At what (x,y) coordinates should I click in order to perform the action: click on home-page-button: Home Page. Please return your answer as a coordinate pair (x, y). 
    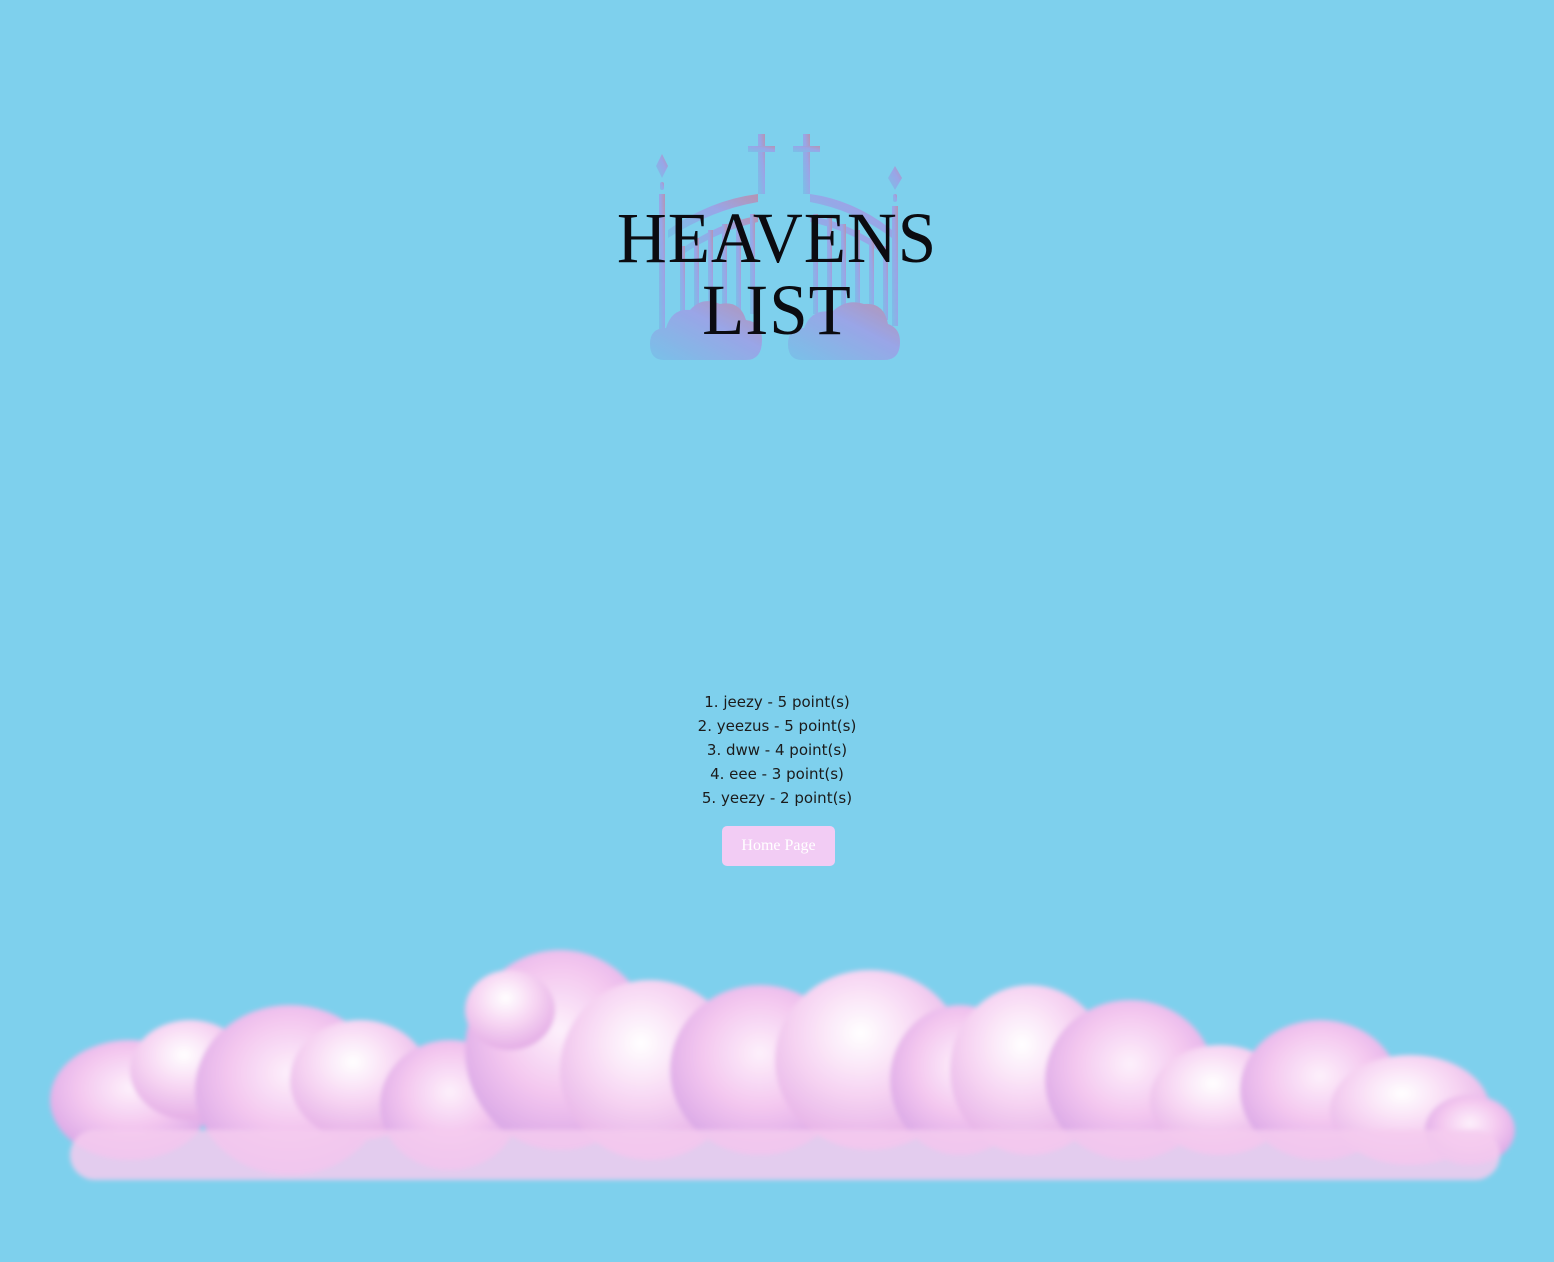
    Looking at the image, I should click on (778, 846).